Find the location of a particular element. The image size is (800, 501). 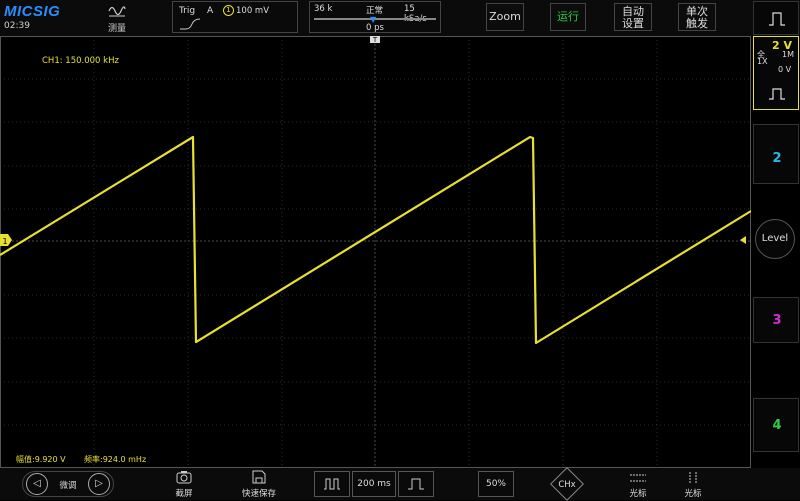

trigger-time-marker-icon: T is located at coordinates (375, 40).